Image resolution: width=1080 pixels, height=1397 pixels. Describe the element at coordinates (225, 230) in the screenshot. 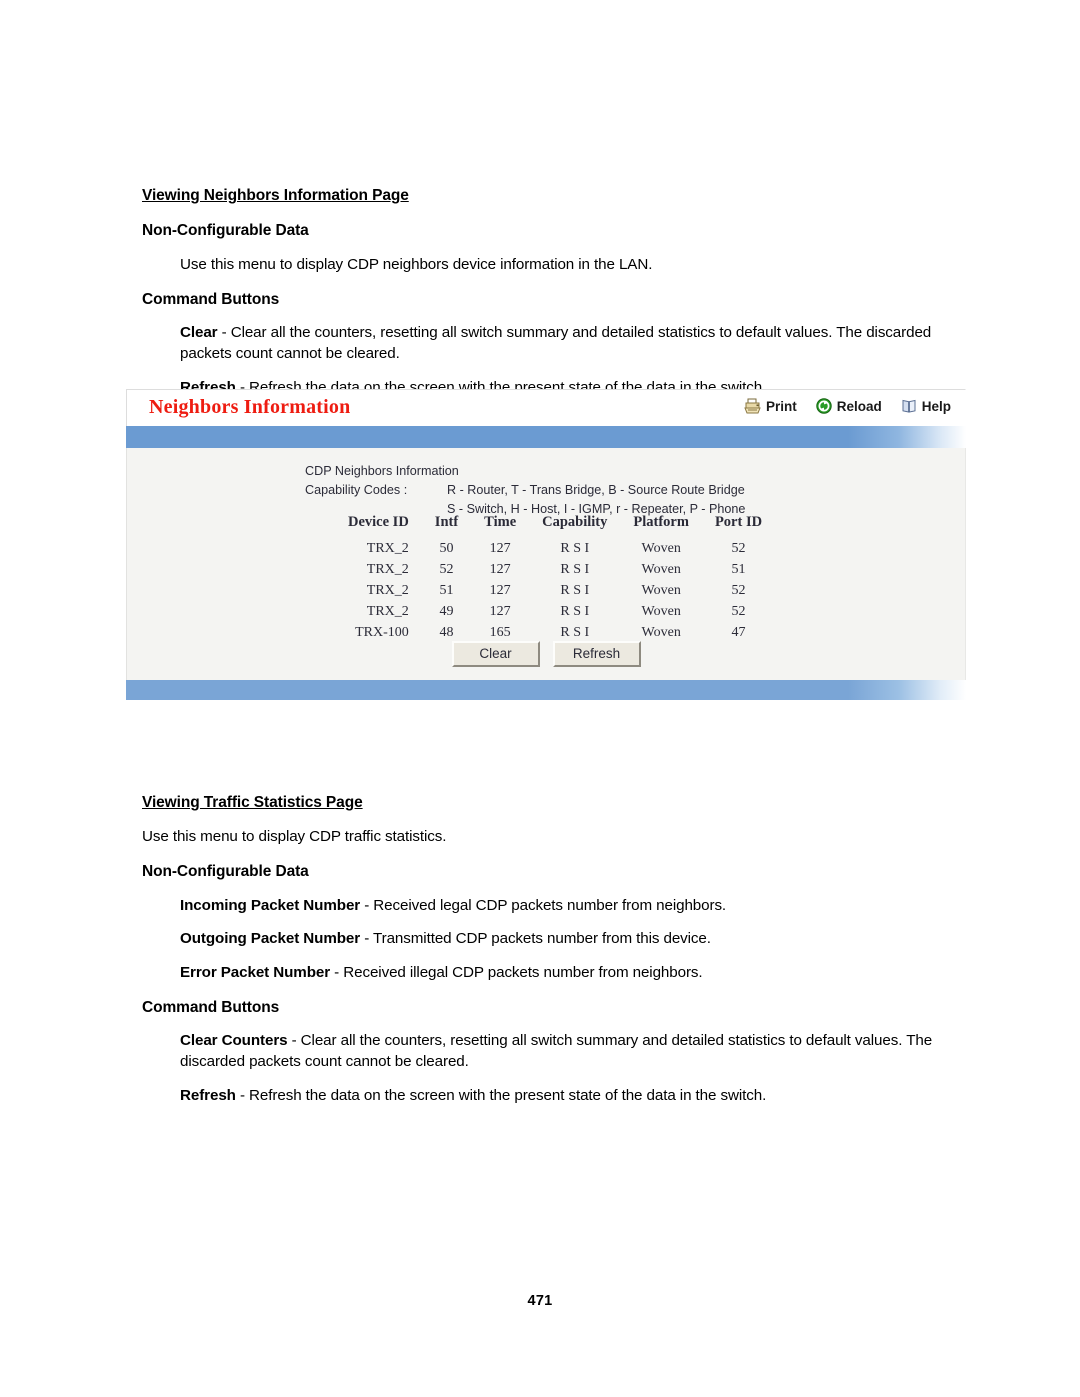

I see `subheading-non-configurable-data-1: Non-Configurable Data` at that location.